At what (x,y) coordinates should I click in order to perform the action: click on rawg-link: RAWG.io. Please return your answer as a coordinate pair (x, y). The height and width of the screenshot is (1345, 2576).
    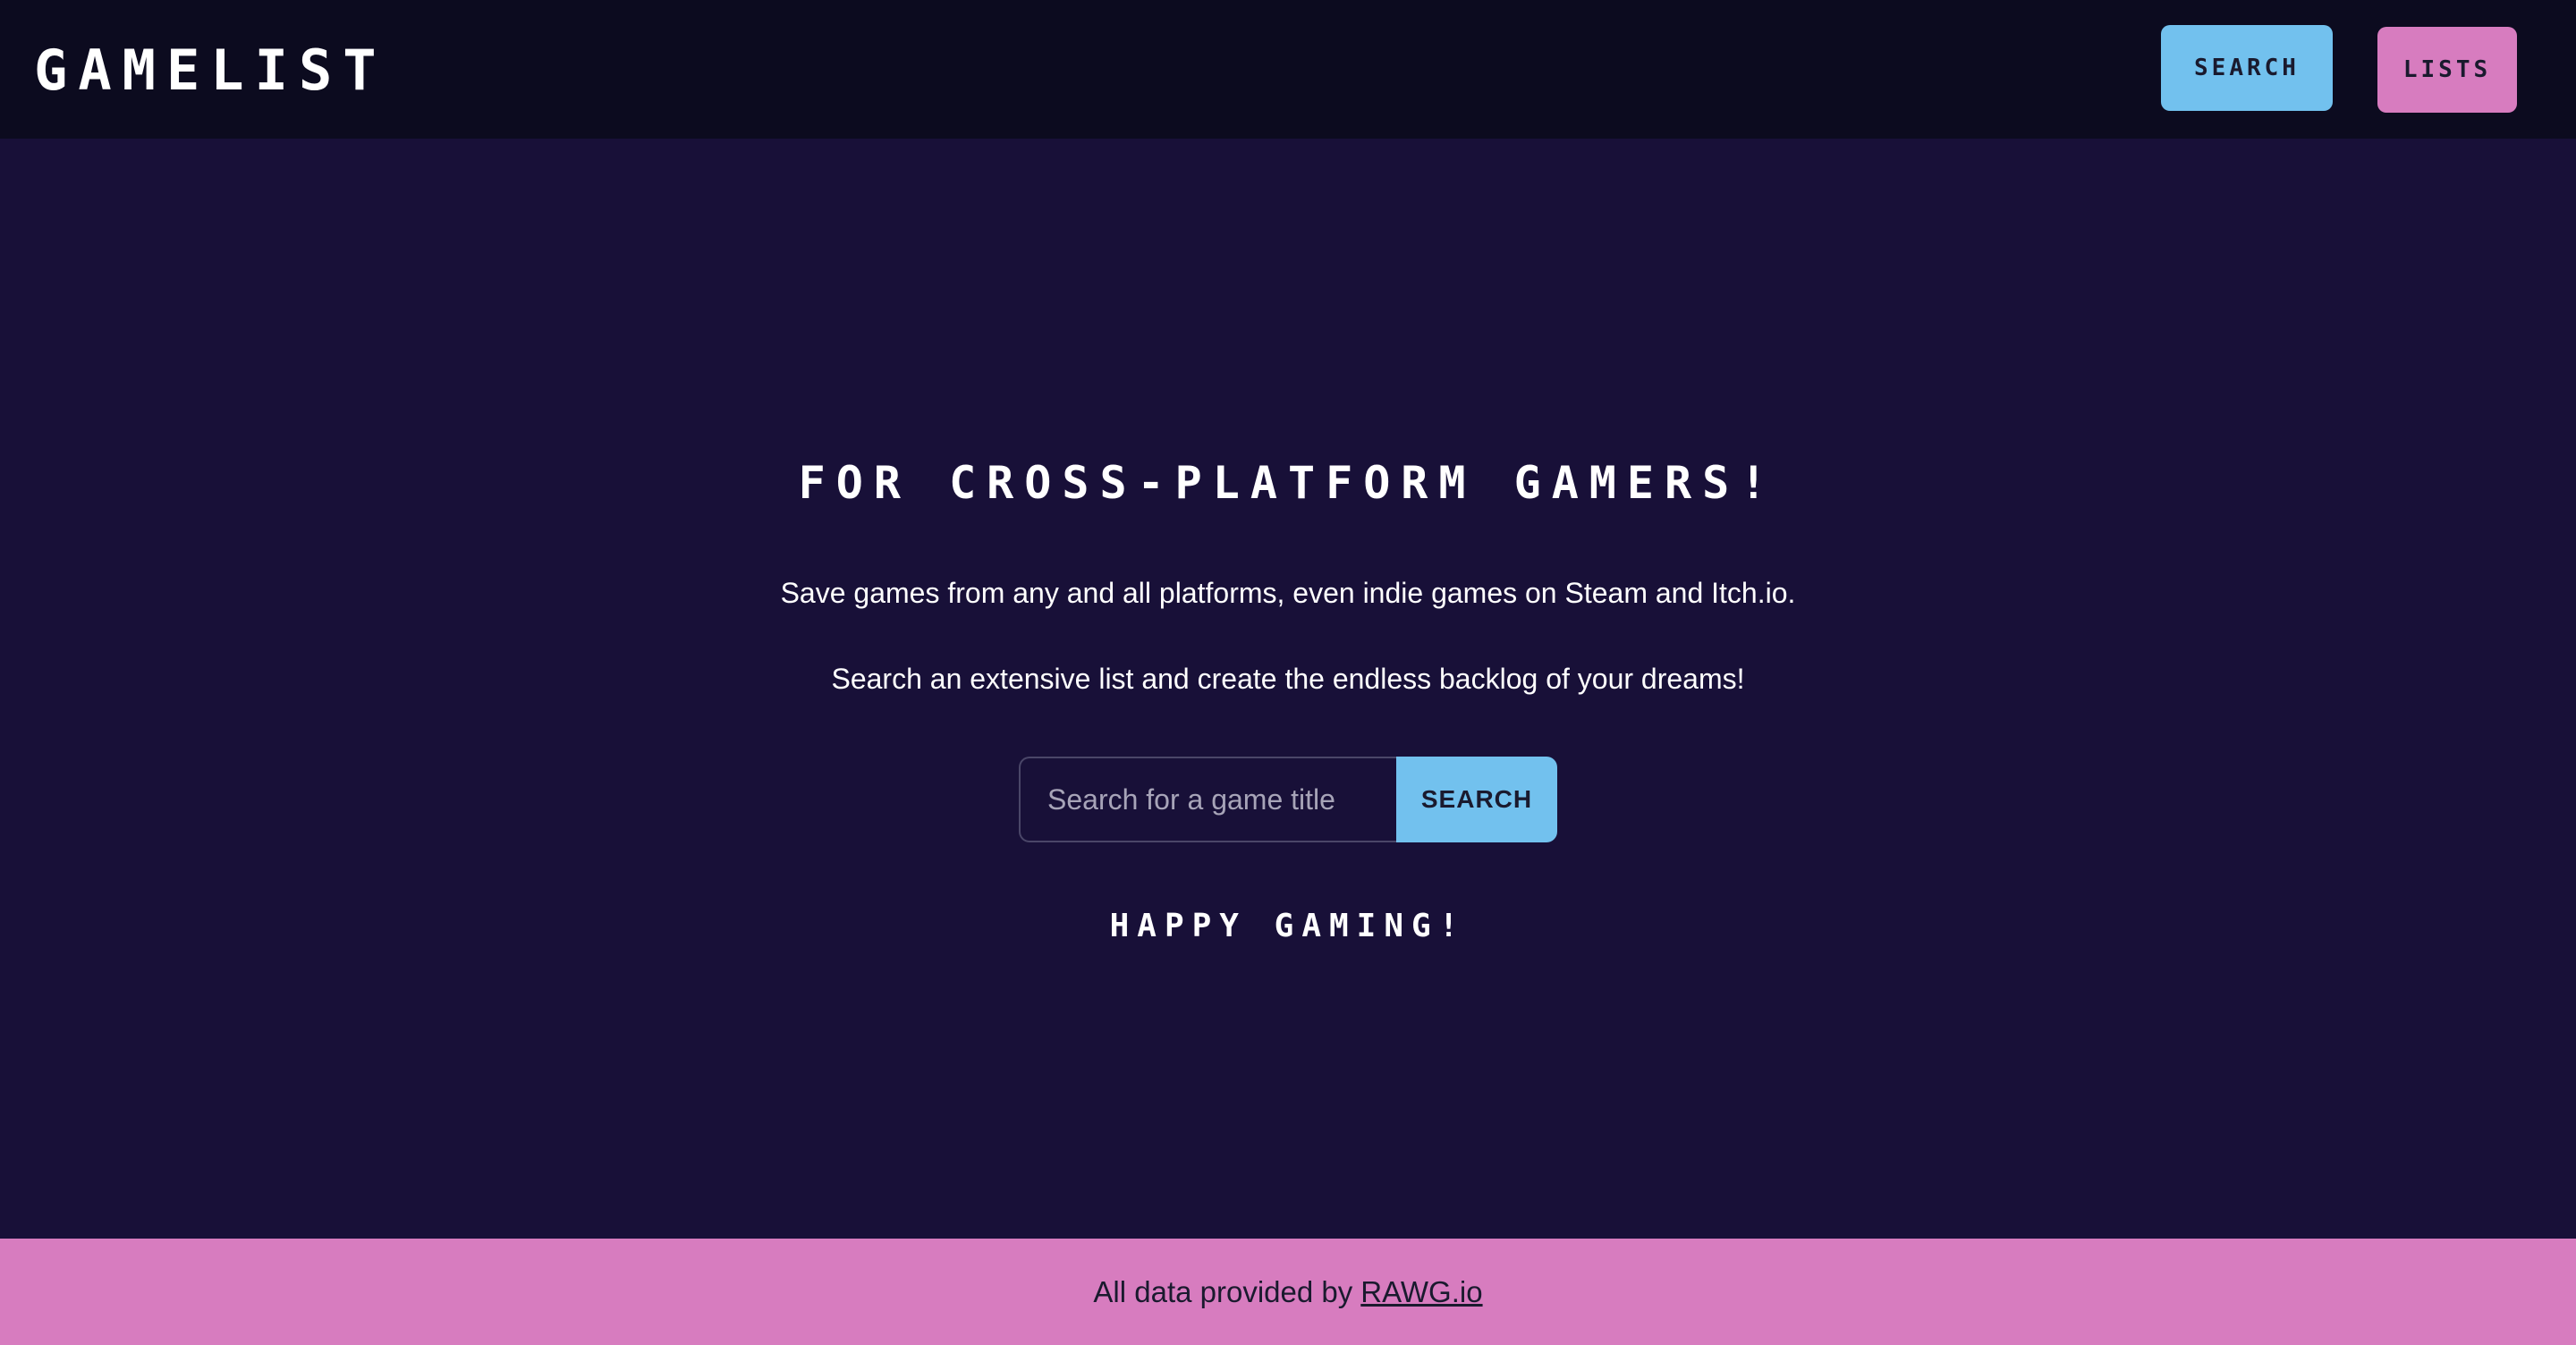
    Looking at the image, I should click on (1421, 1292).